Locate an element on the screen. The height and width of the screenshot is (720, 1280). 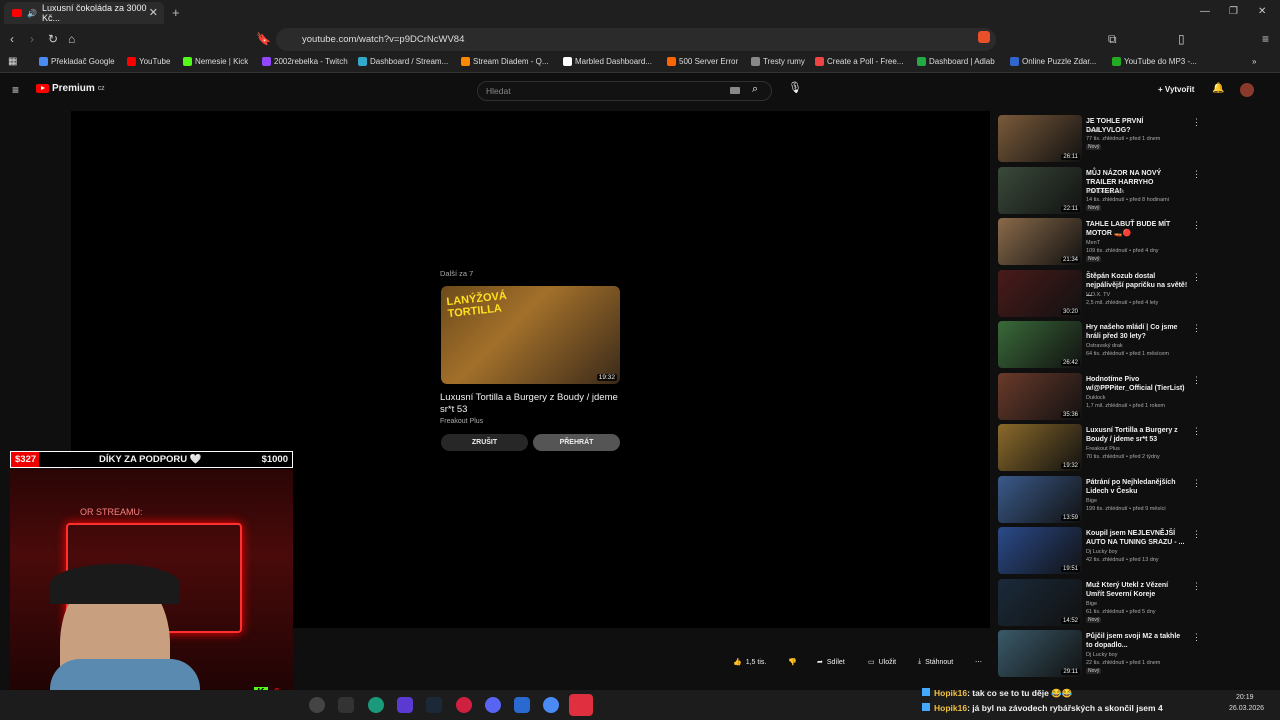
search-input: Hledat is located at coordinates (624, 91).